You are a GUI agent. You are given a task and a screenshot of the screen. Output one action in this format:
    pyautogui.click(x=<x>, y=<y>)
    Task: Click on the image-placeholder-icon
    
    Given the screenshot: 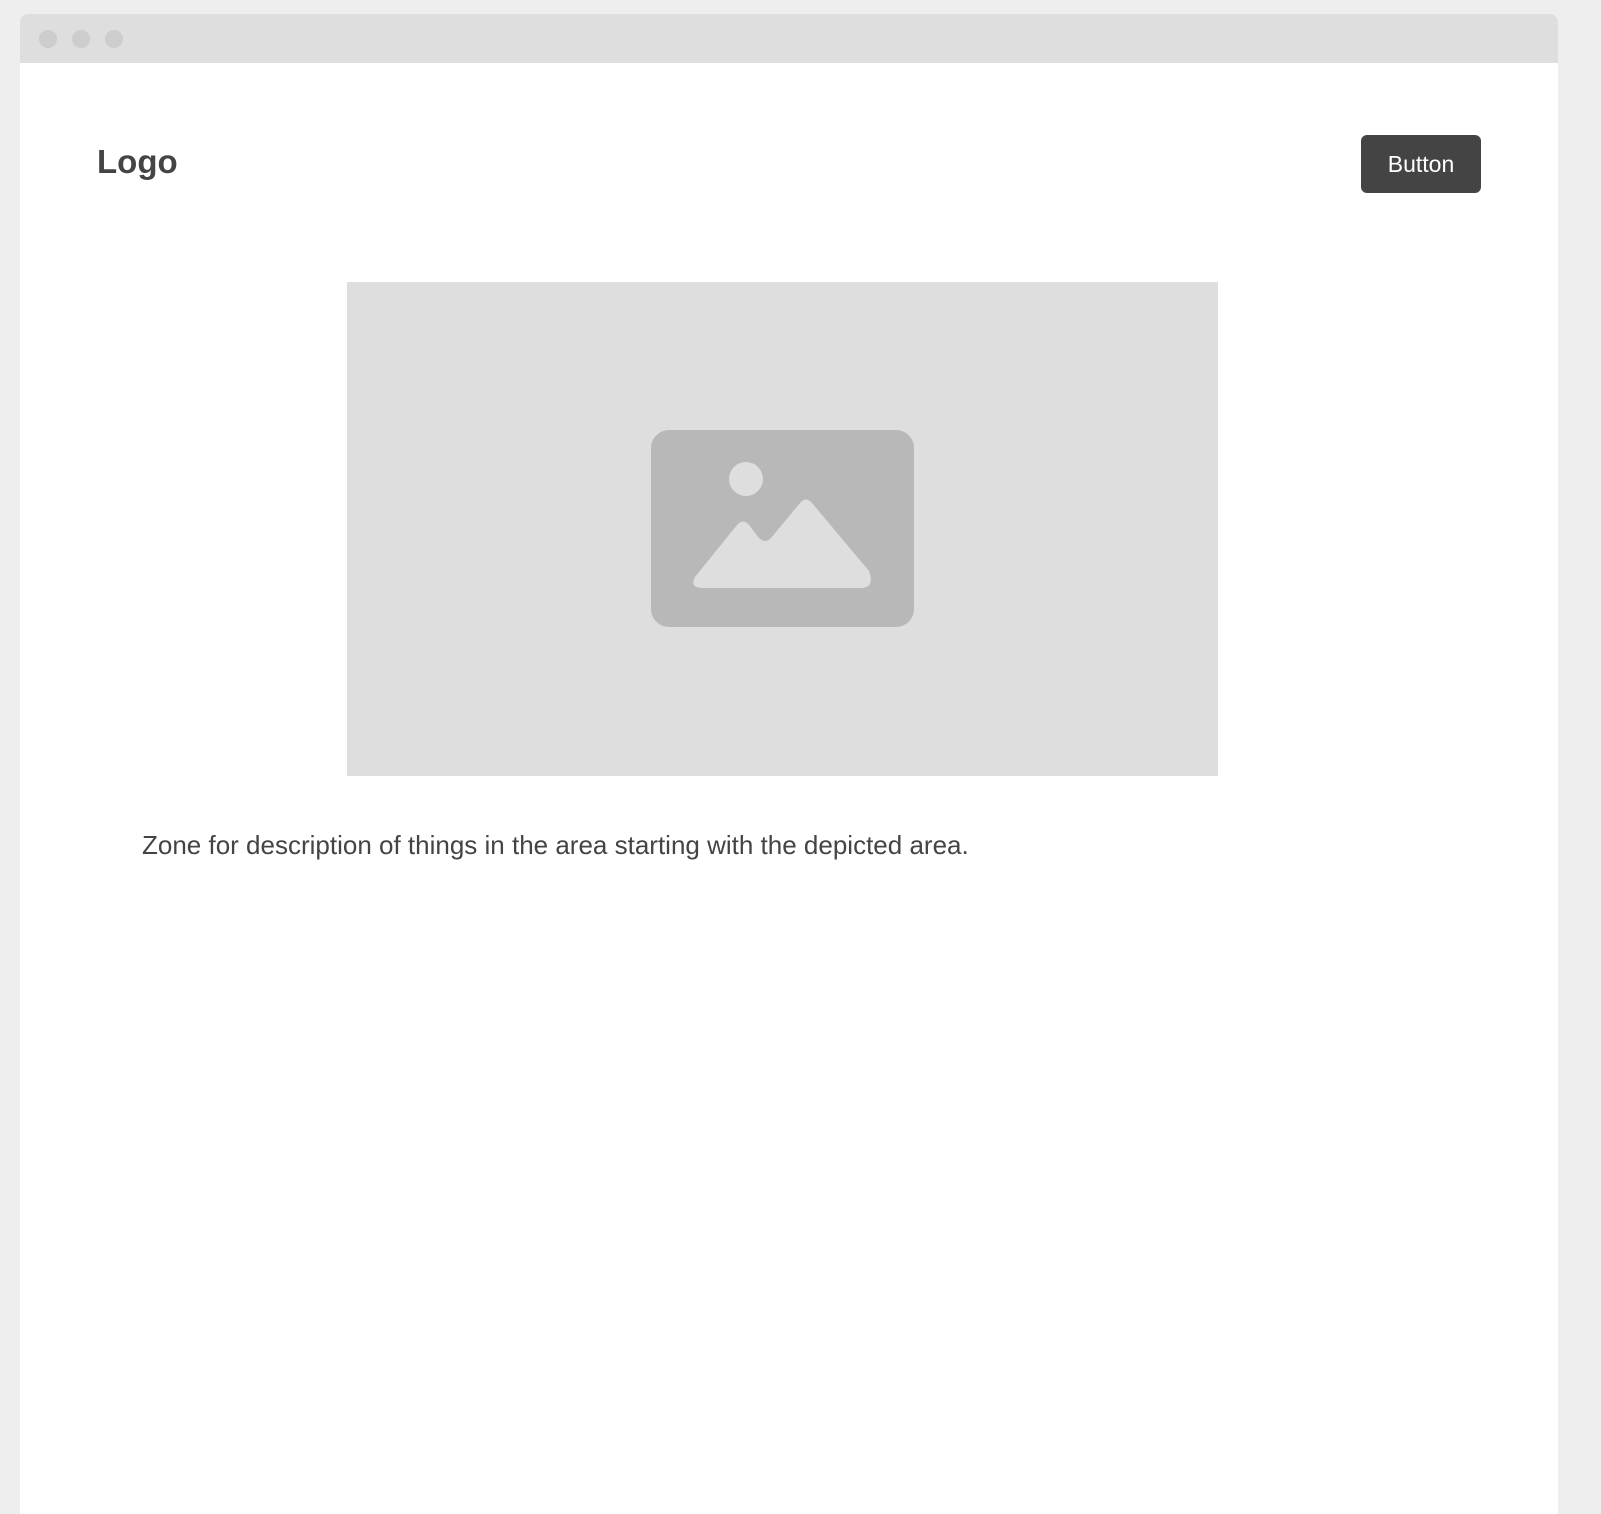 What is the action you would take?
    pyautogui.click(x=782, y=528)
    